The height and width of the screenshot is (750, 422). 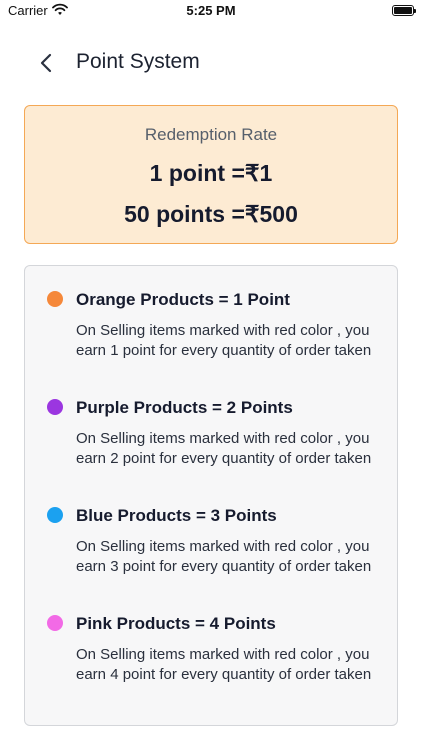 What do you see at coordinates (211, 214) in the screenshot?
I see `redemption-rate-line-2: 50 points =₹500` at bounding box center [211, 214].